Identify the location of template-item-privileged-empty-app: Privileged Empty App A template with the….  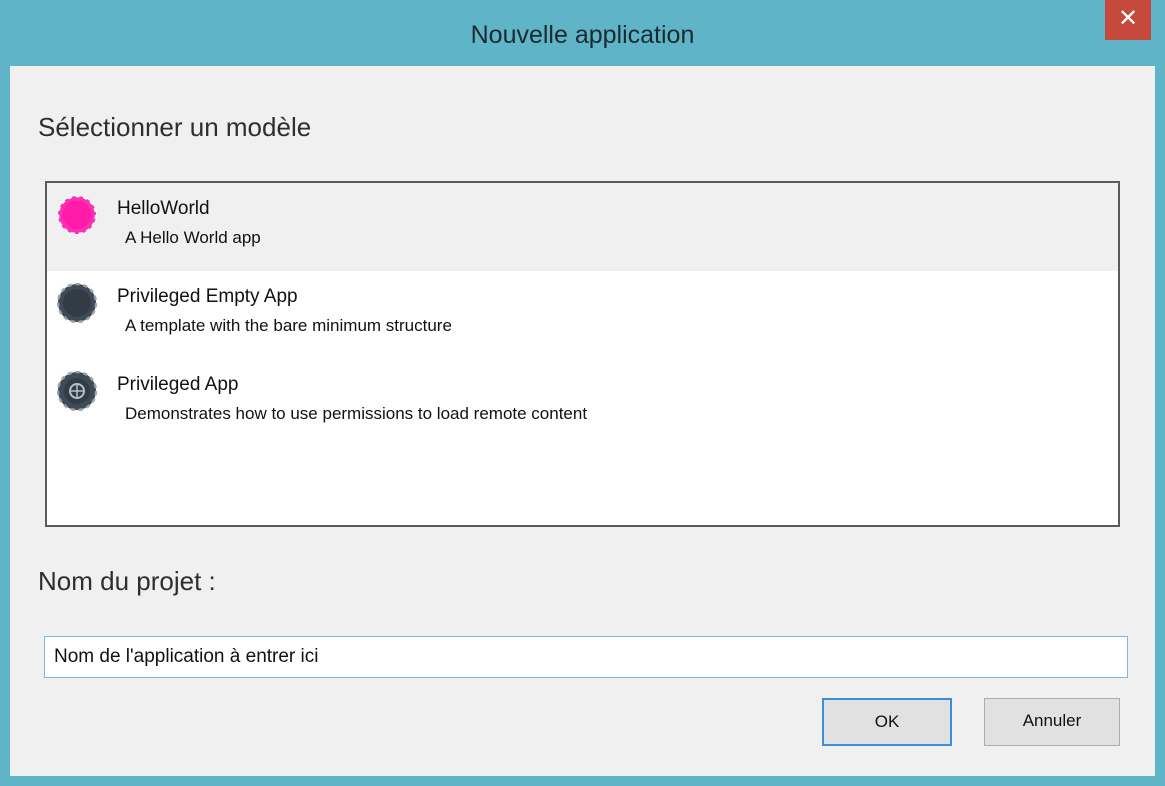
(582, 315).